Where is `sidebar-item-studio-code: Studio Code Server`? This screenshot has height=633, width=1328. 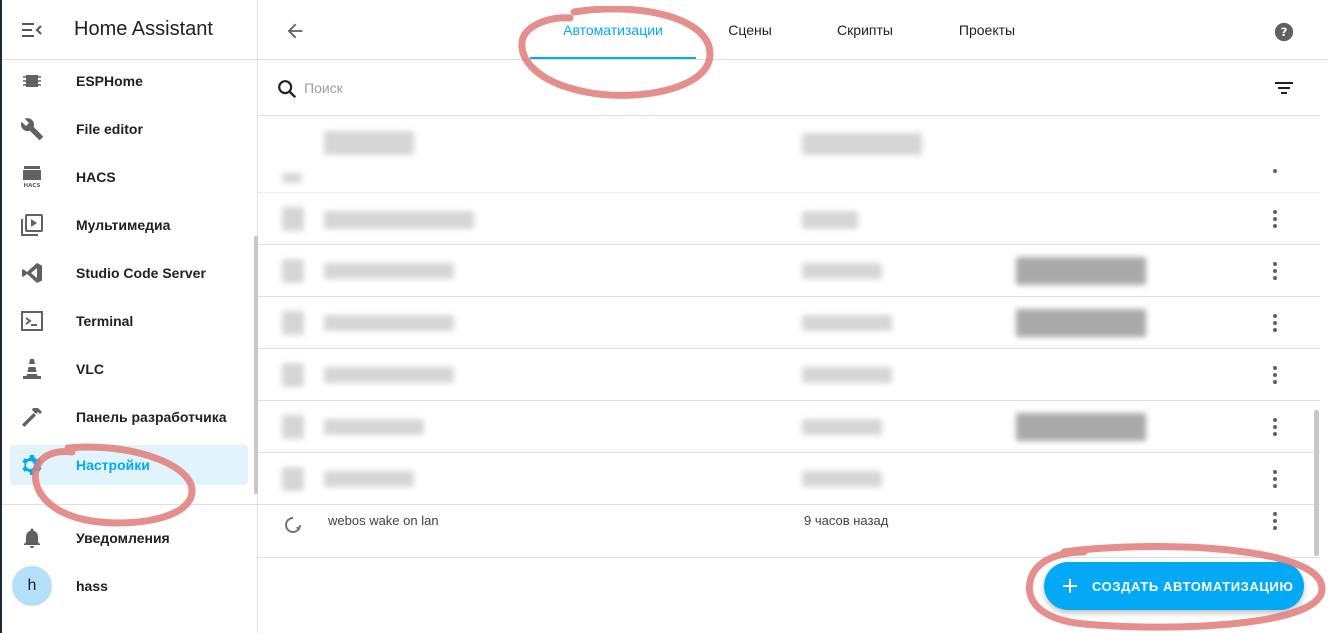
sidebar-item-studio-code: Studio Code Server is located at coordinates (129, 273).